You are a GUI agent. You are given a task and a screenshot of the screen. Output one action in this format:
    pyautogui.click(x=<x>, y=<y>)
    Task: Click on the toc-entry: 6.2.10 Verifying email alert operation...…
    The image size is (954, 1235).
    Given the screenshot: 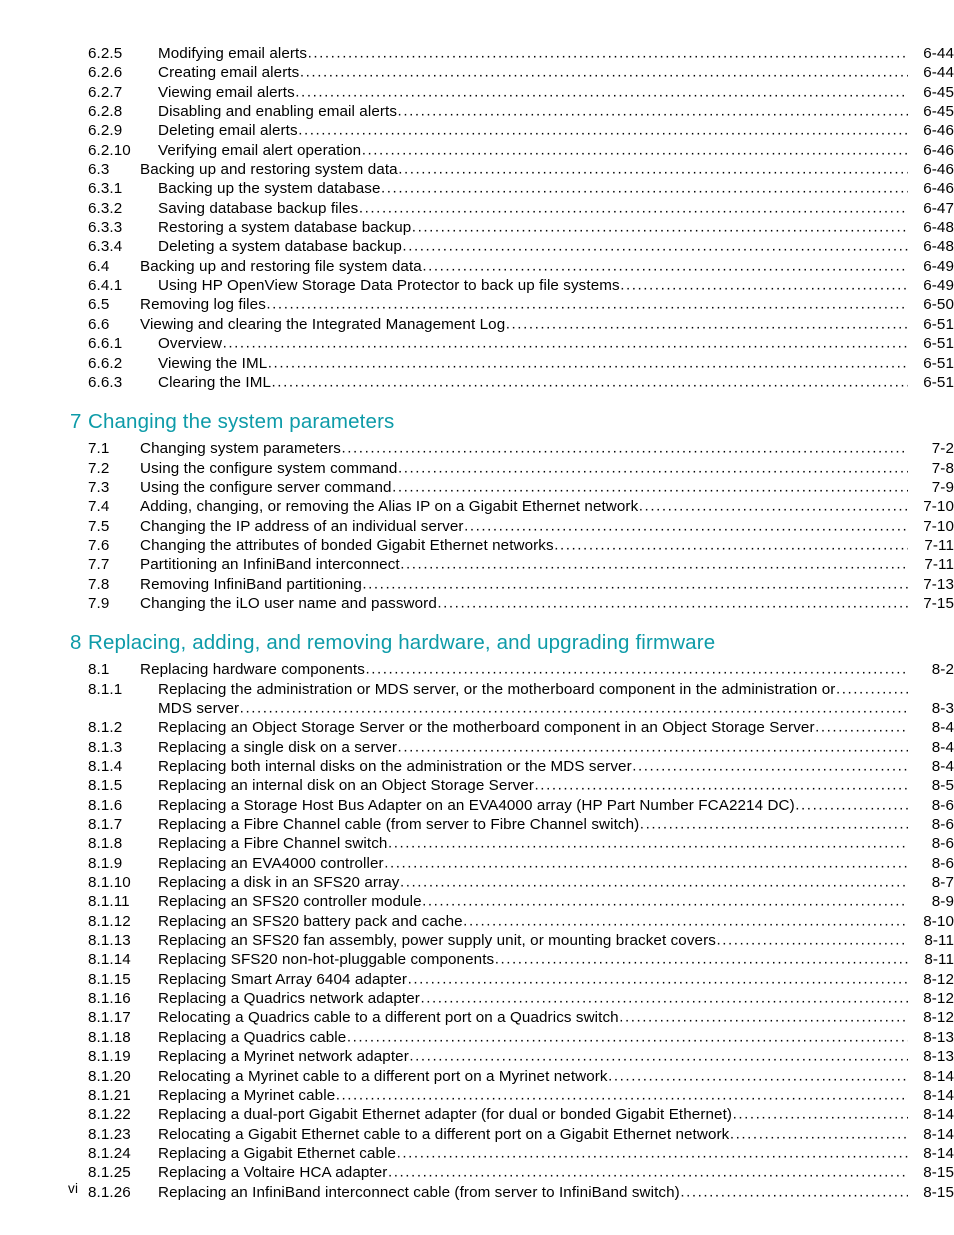 What is the action you would take?
    pyautogui.click(x=477, y=150)
    